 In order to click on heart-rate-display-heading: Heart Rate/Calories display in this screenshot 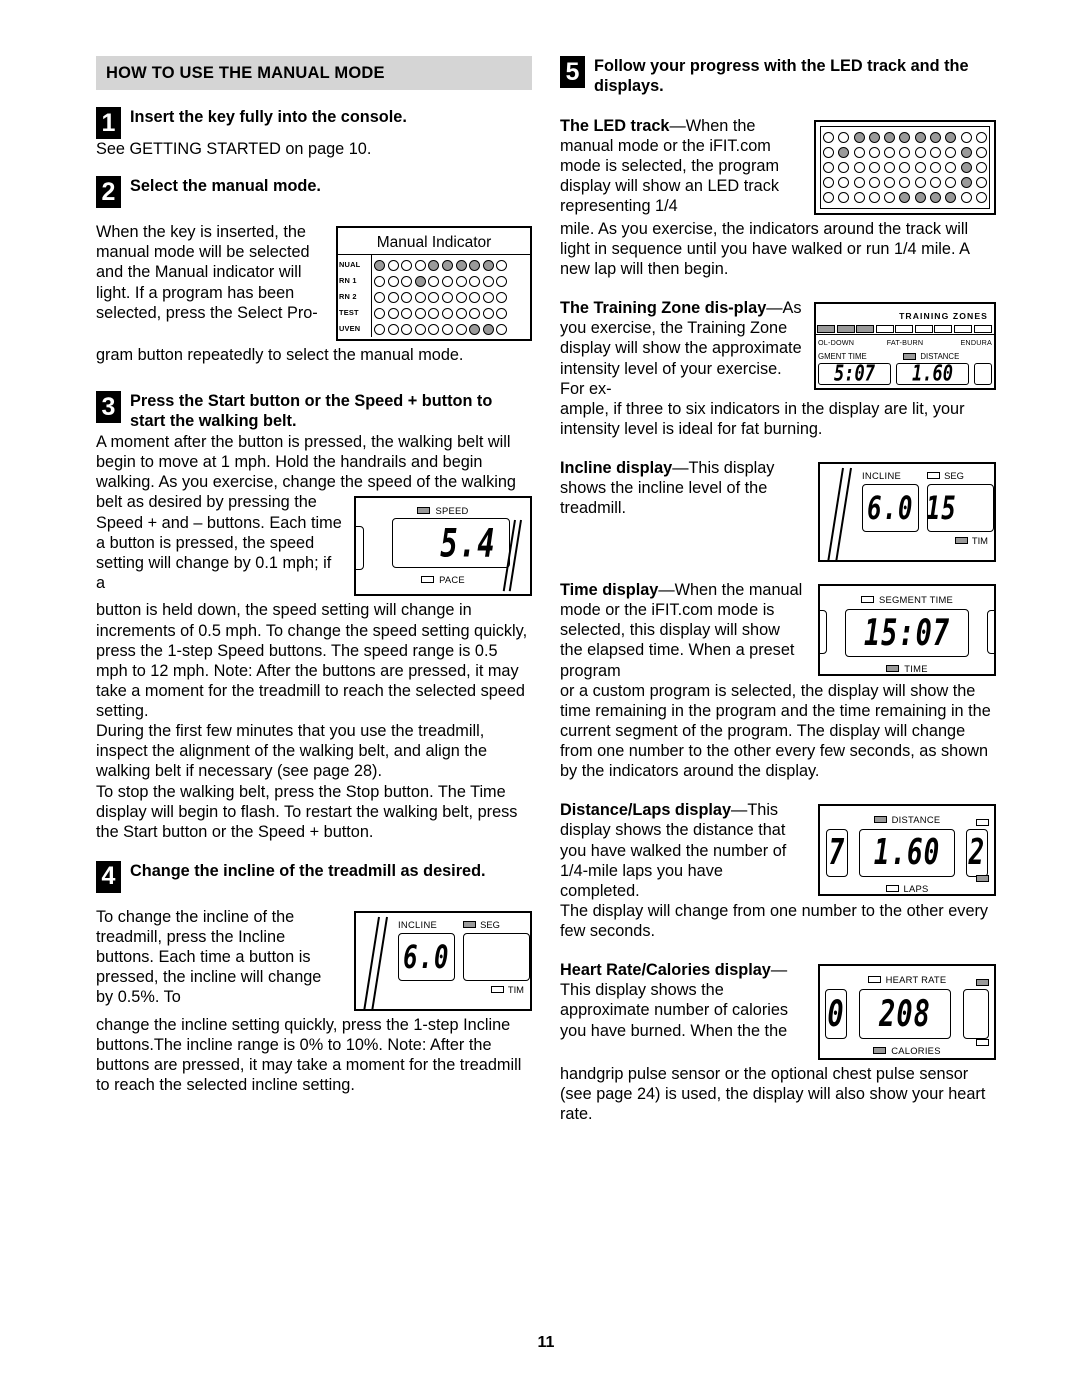, I will do `click(665, 970)`.